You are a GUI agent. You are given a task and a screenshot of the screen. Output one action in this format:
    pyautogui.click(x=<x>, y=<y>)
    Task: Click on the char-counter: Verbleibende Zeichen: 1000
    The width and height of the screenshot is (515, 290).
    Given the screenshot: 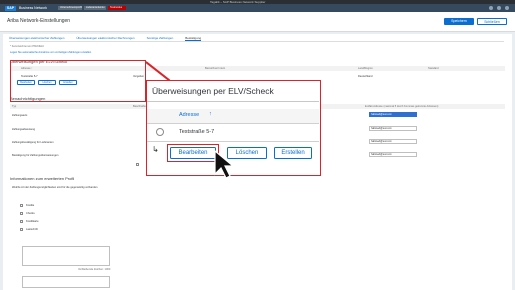 What is the action you would take?
    pyautogui.click(x=94, y=269)
    